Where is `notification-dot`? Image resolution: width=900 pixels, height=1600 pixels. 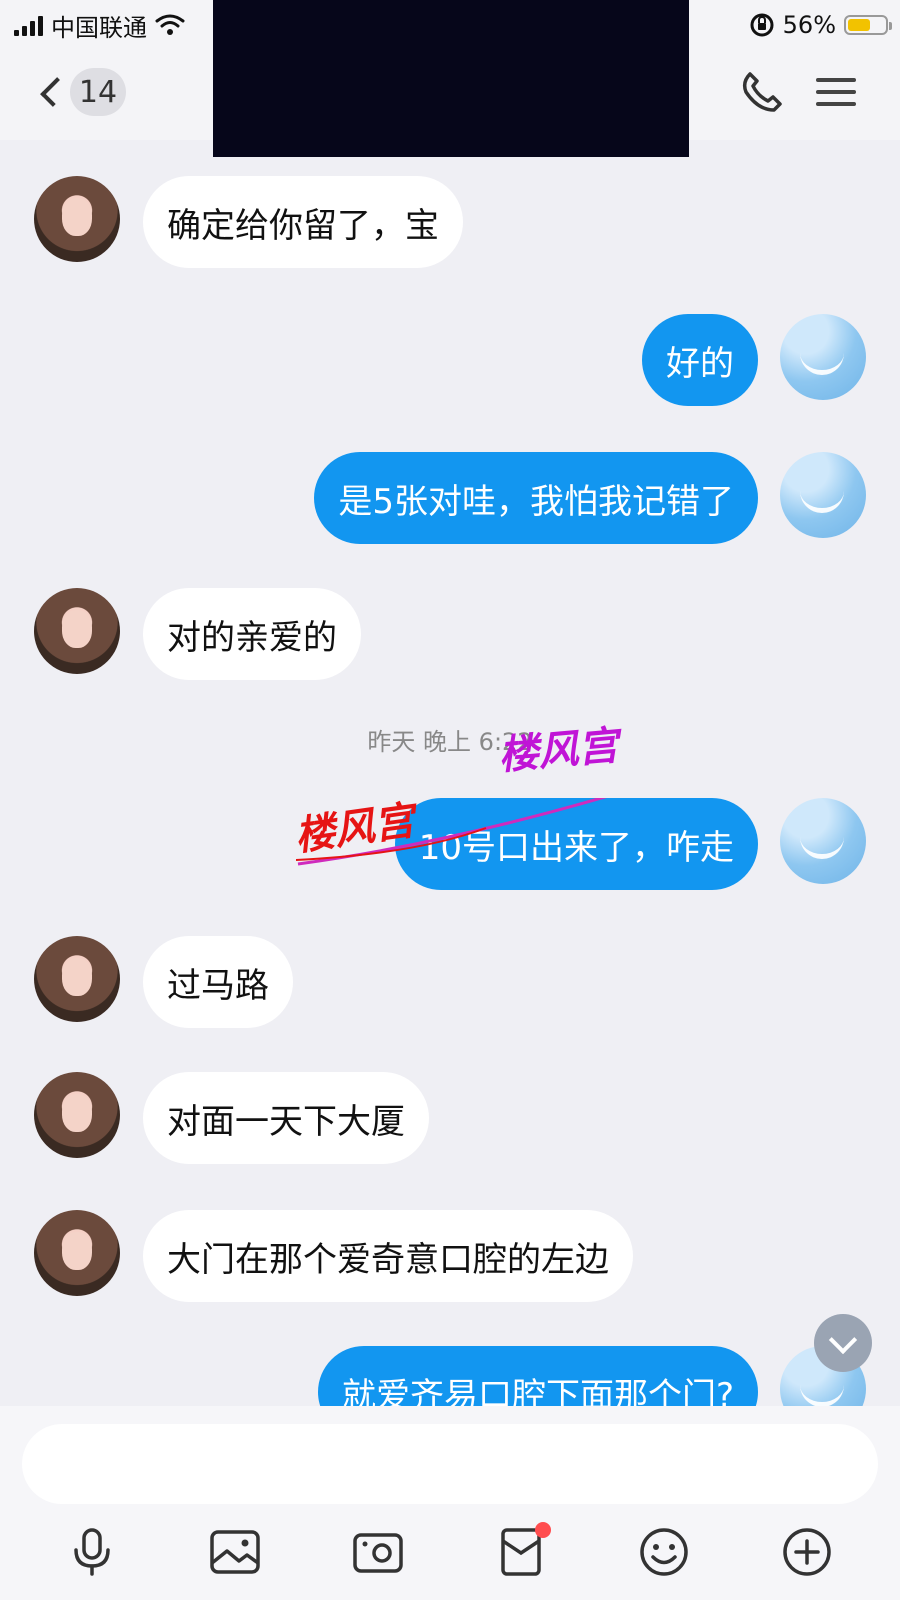
notification-dot is located at coordinates (543, 1530).